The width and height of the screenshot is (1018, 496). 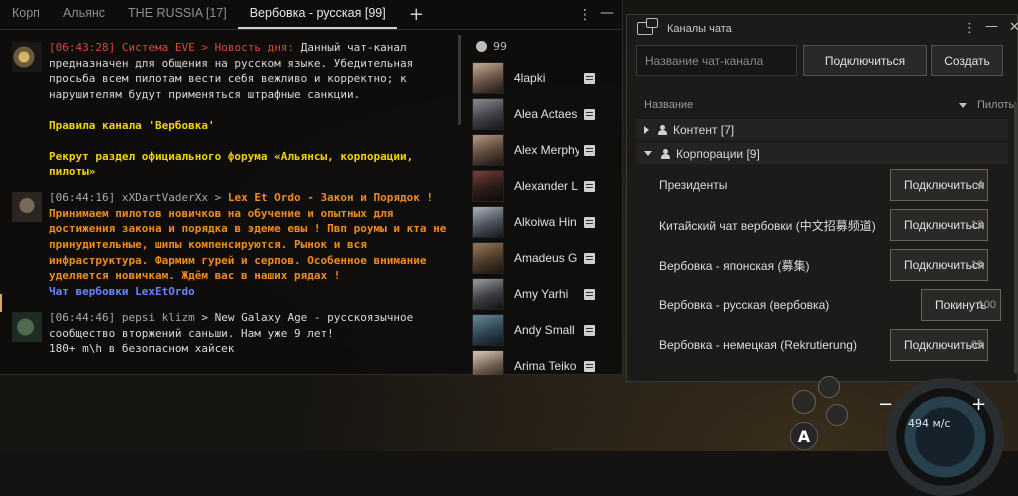 What do you see at coordinates (976, 225) in the screenshot?
I see `pilot-count: 12` at bounding box center [976, 225].